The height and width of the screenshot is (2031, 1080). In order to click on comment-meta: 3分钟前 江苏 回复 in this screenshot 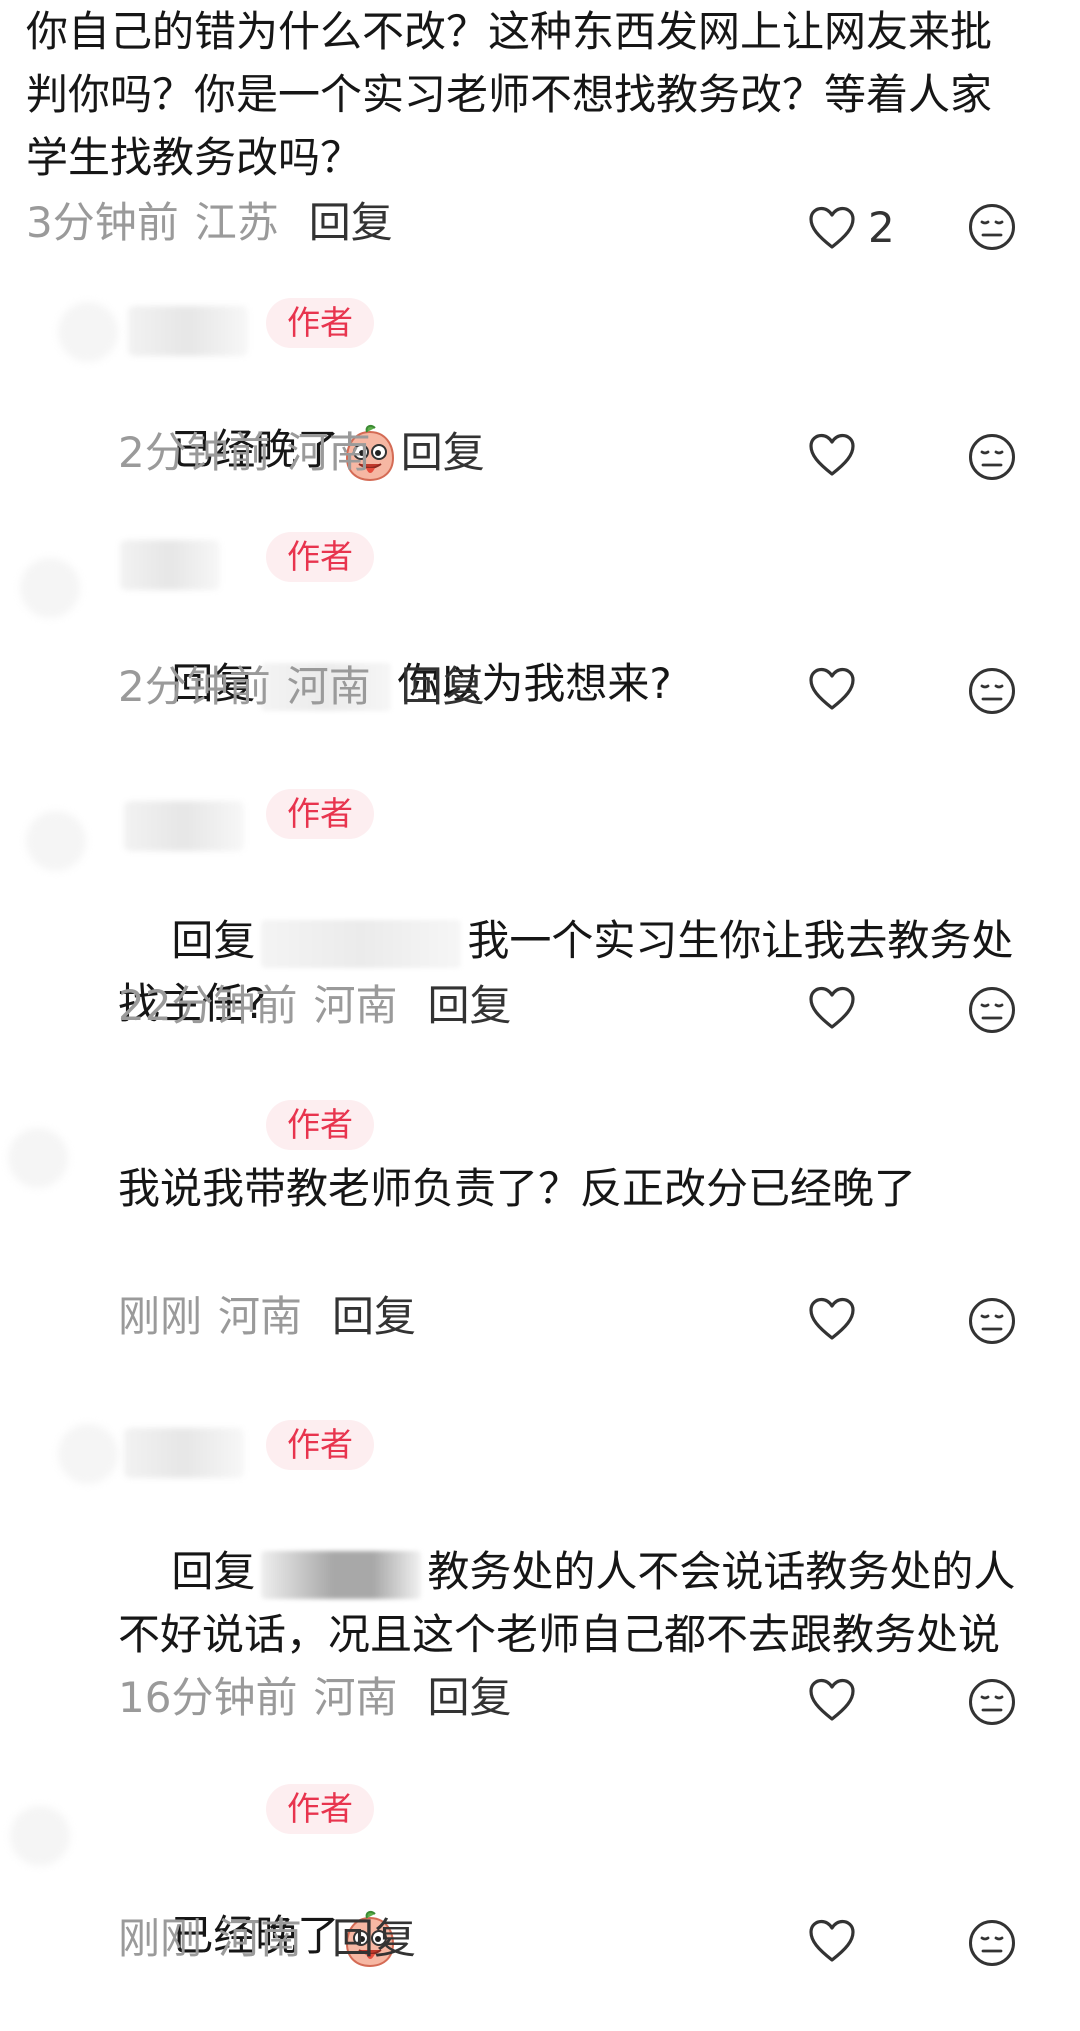, I will do `click(209, 223)`.